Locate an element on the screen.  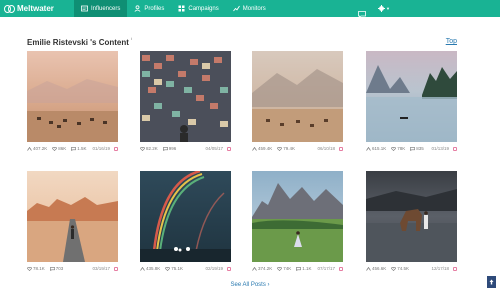
post-stats: 435.8K 75.1K 02/19/19 is located at coordinates (185, 268).